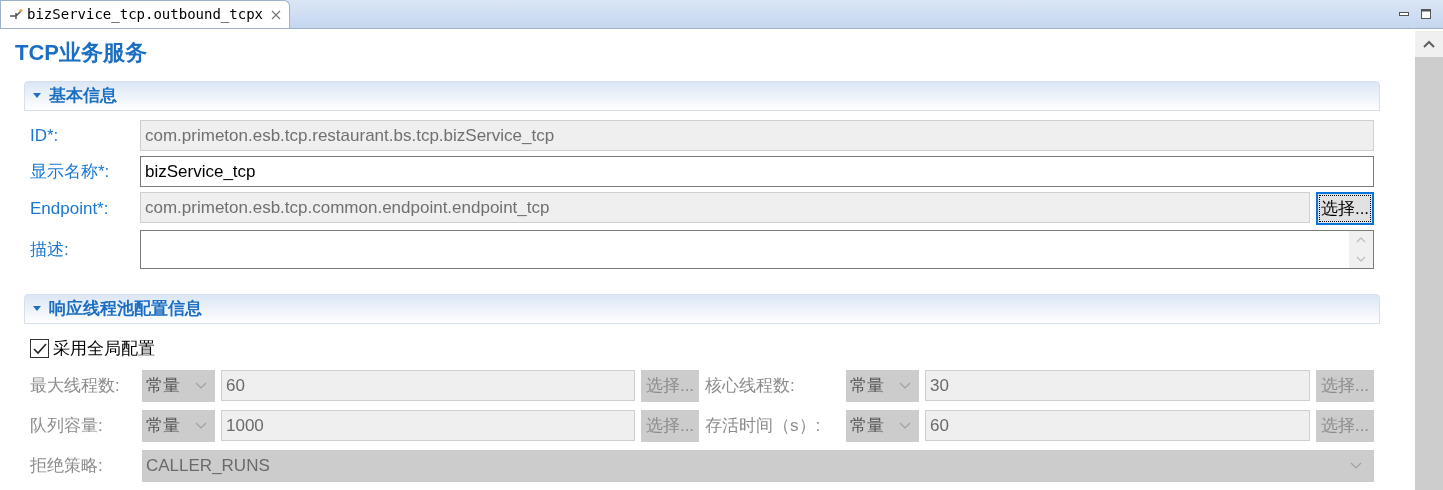 This screenshot has height=490, width=1443. I want to click on close-icon, so click(276, 14).